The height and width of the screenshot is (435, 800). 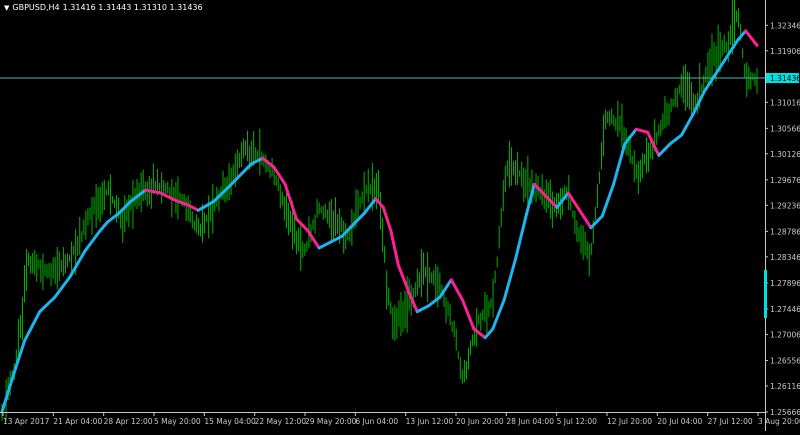 I want to click on x-tick-label: 15 May 04:00, so click(x=230, y=421).